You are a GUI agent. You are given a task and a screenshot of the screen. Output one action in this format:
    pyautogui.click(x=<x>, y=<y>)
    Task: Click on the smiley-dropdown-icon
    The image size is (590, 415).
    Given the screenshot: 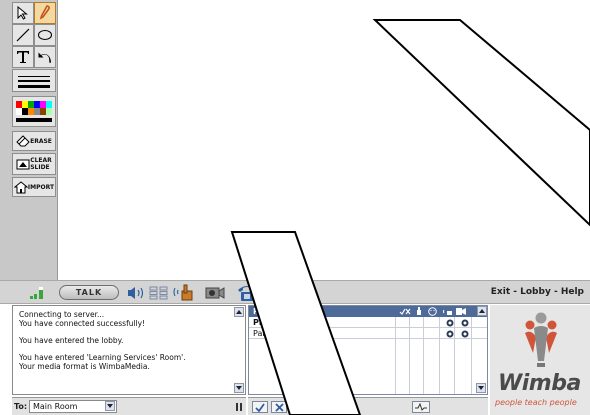 What is the action you would take?
    pyautogui.click(x=323, y=407)
    